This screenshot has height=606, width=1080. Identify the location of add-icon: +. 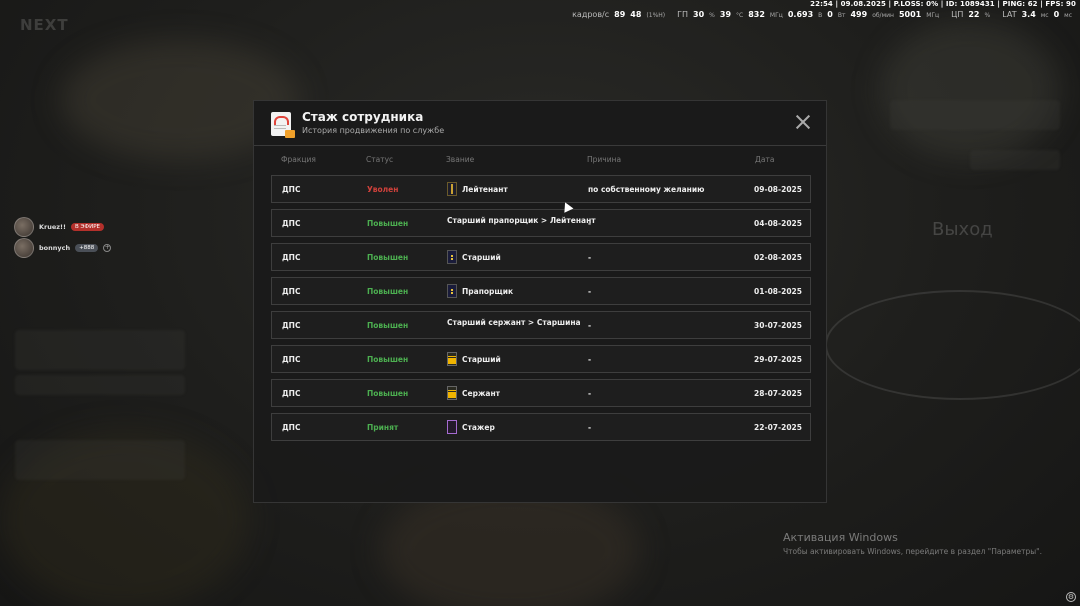
(107, 248).